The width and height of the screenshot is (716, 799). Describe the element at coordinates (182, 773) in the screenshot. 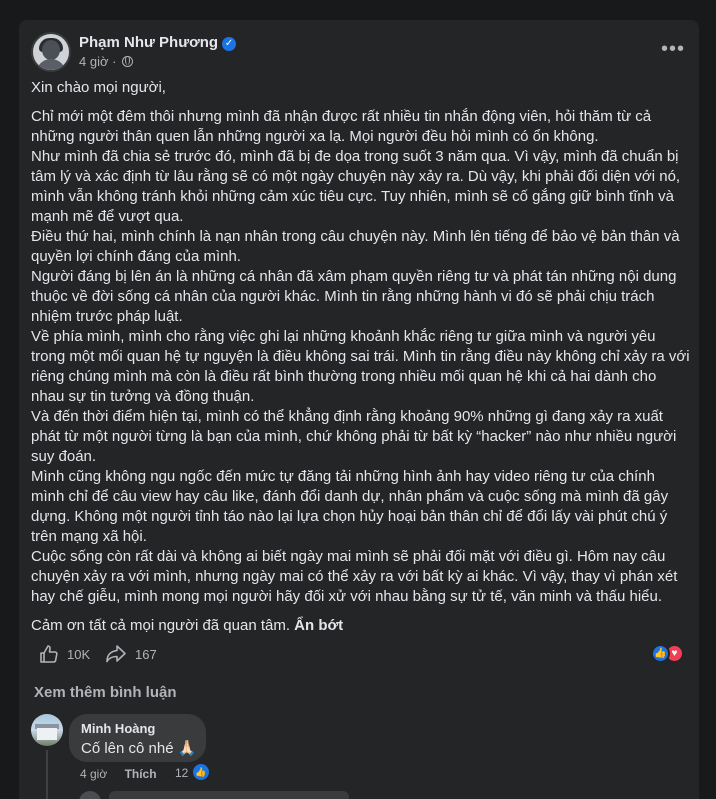

I see `comment-reaction-count: 12` at that location.